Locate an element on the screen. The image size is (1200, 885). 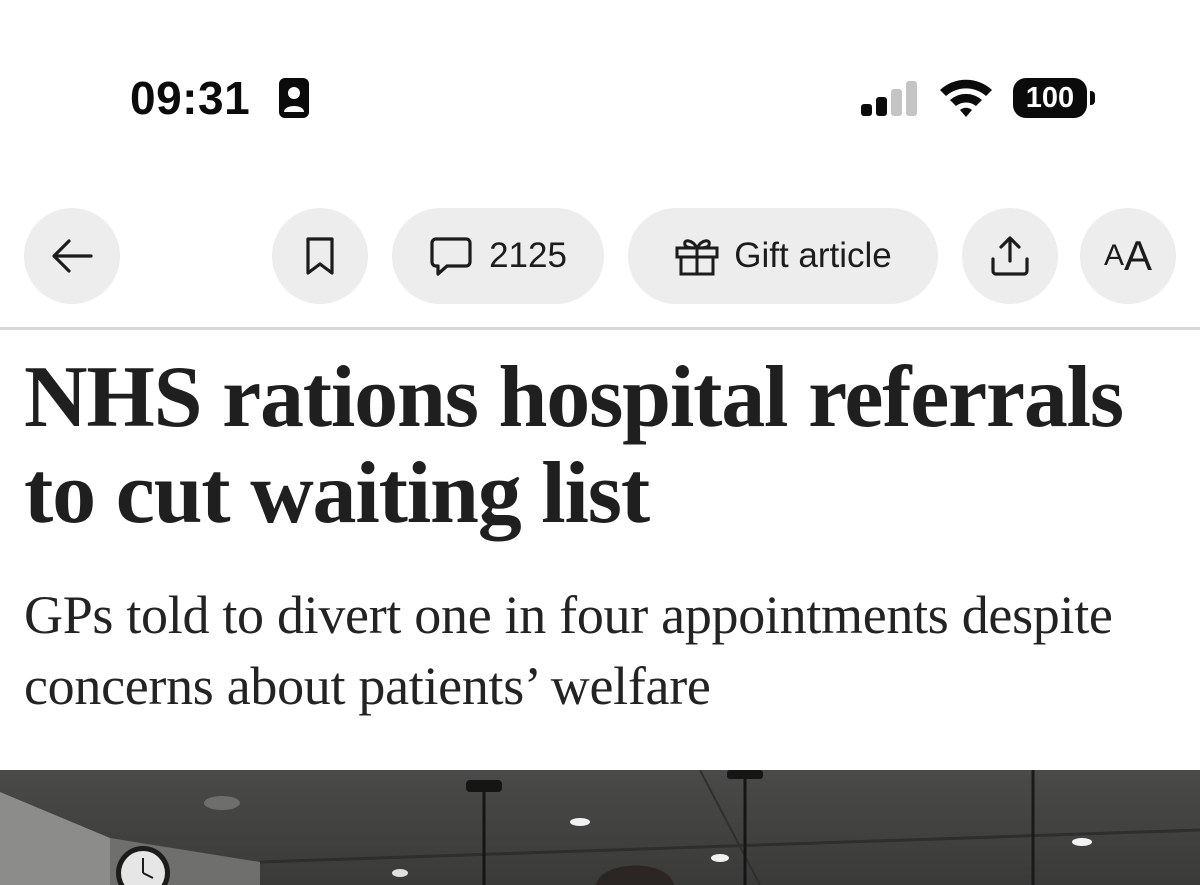
battery-icon: 100 is located at coordinates (1054, 98).